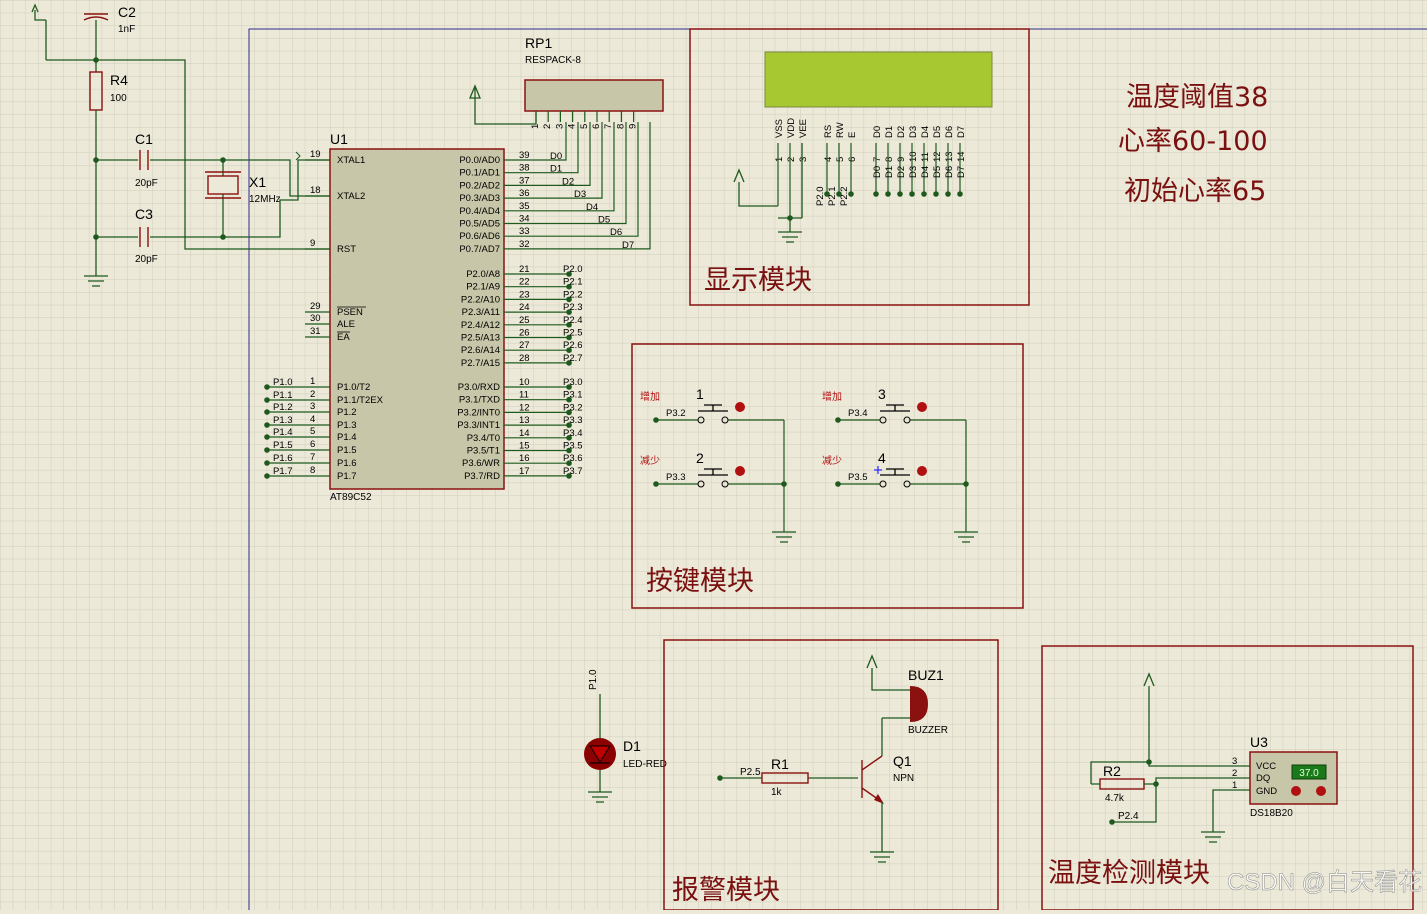  What do you see at coordinates (573, 395) in the screenshot?
I see `p3-net-label-1: P3.1` at bounding box center [573, 395].